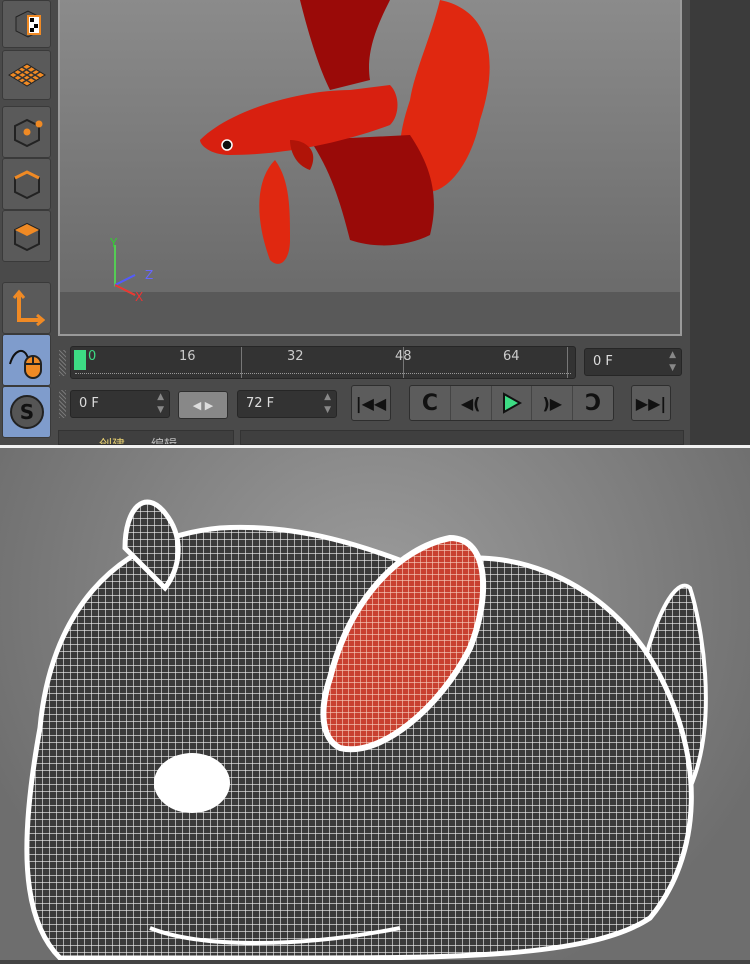  I want to click on skip-end-icon: ▶▶|, so click(651, 403).